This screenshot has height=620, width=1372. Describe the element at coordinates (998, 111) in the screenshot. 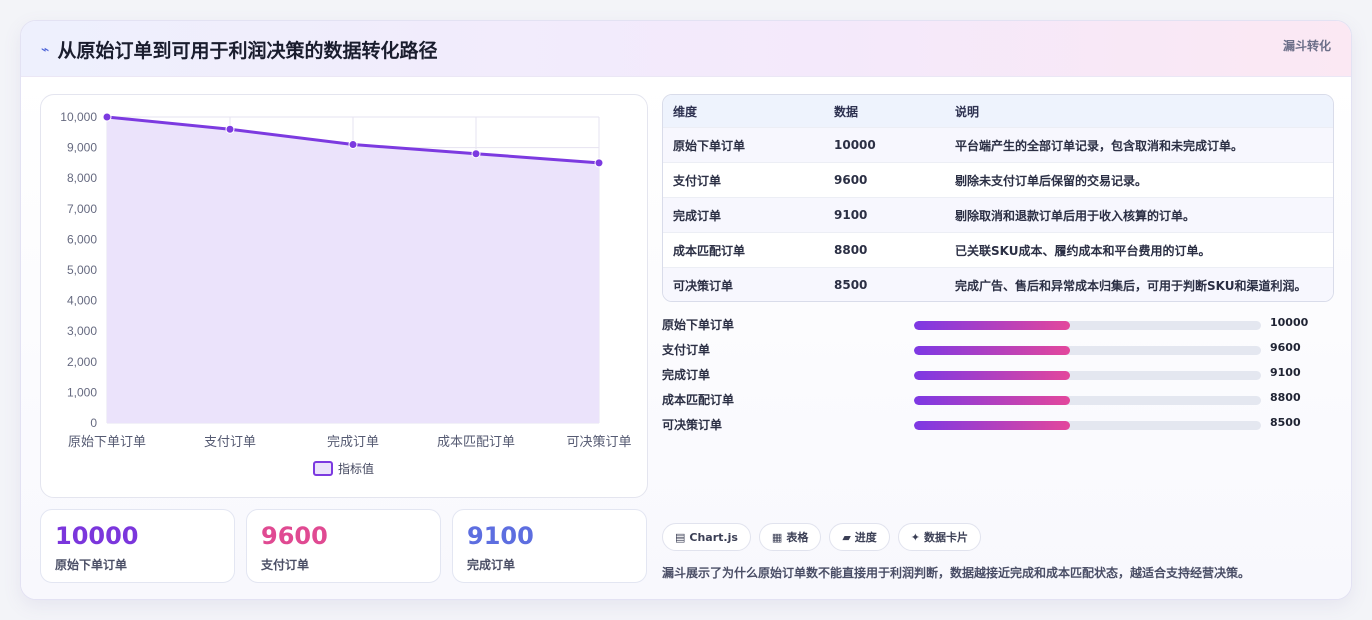

I see `table-header-row: 维度 数据 说明` at that location.